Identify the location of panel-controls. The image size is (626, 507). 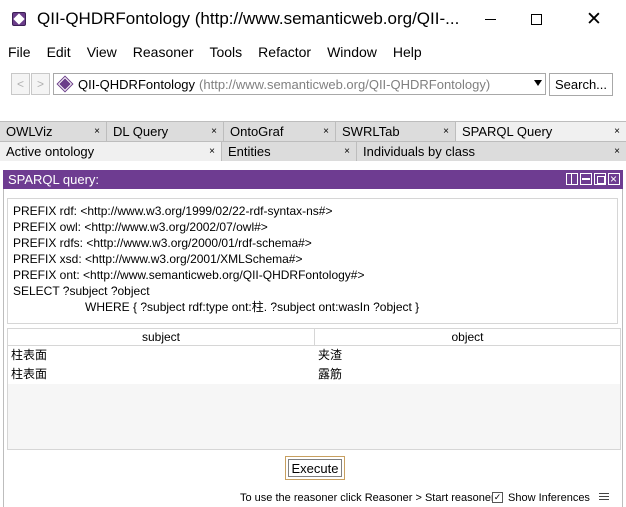
(593, 179).